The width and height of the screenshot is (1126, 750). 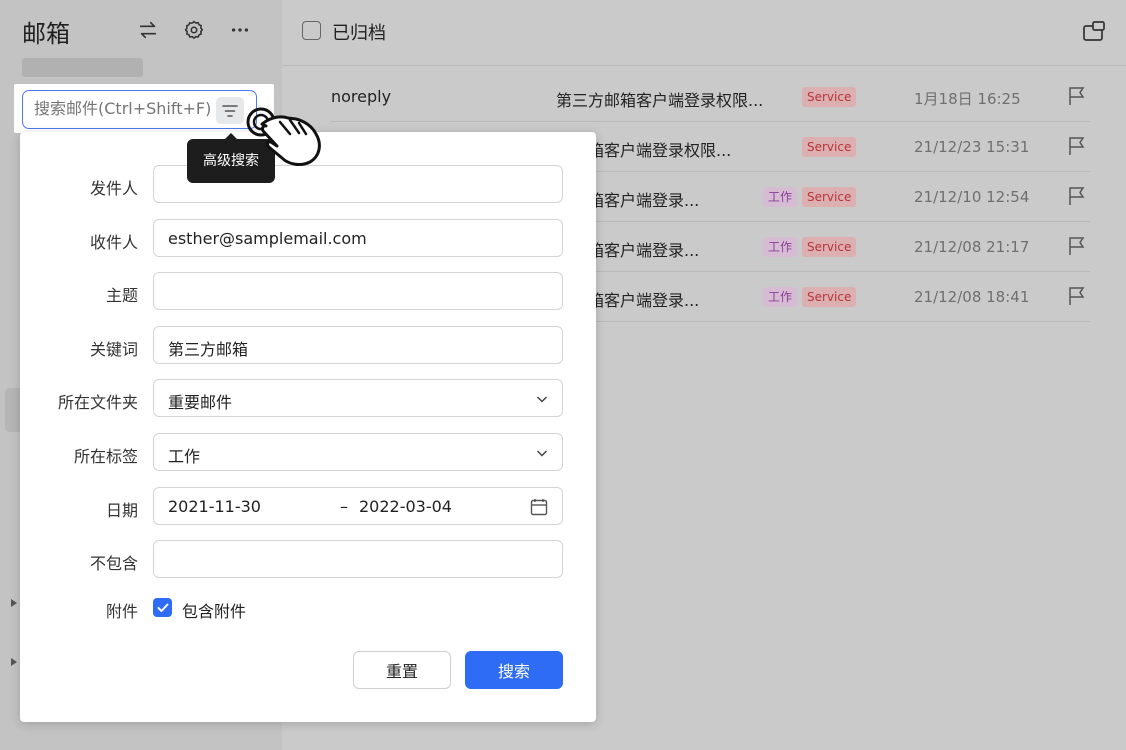 I want to click on checkmark-icon, so click(x=162, y=607).